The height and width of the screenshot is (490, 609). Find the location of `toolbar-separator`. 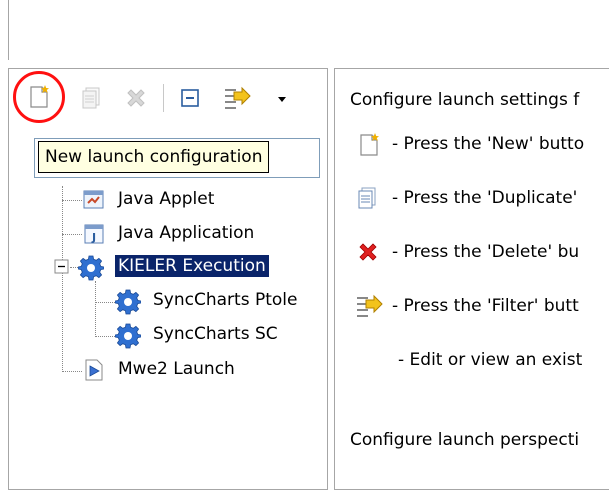

toolbar-separator is located at coordinates (163, 98).